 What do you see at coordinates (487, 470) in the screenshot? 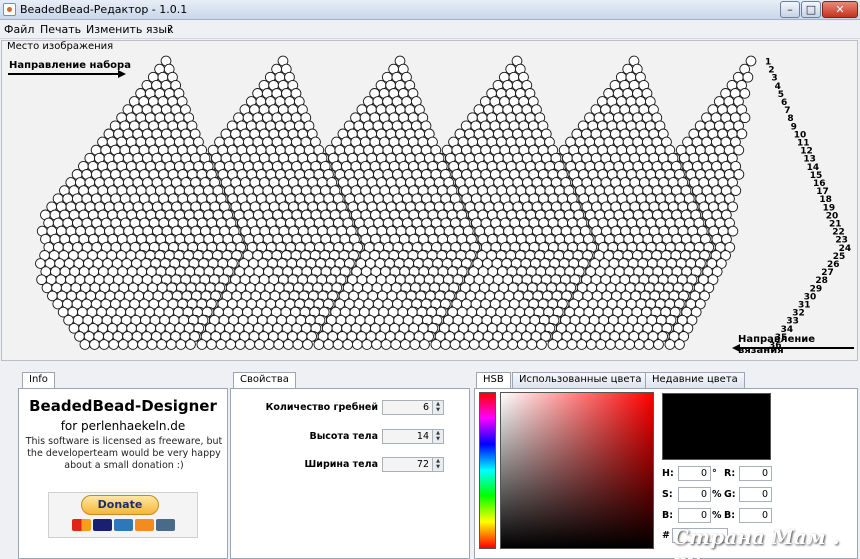
I see `hue-slider` at bounding box center [487, 470].